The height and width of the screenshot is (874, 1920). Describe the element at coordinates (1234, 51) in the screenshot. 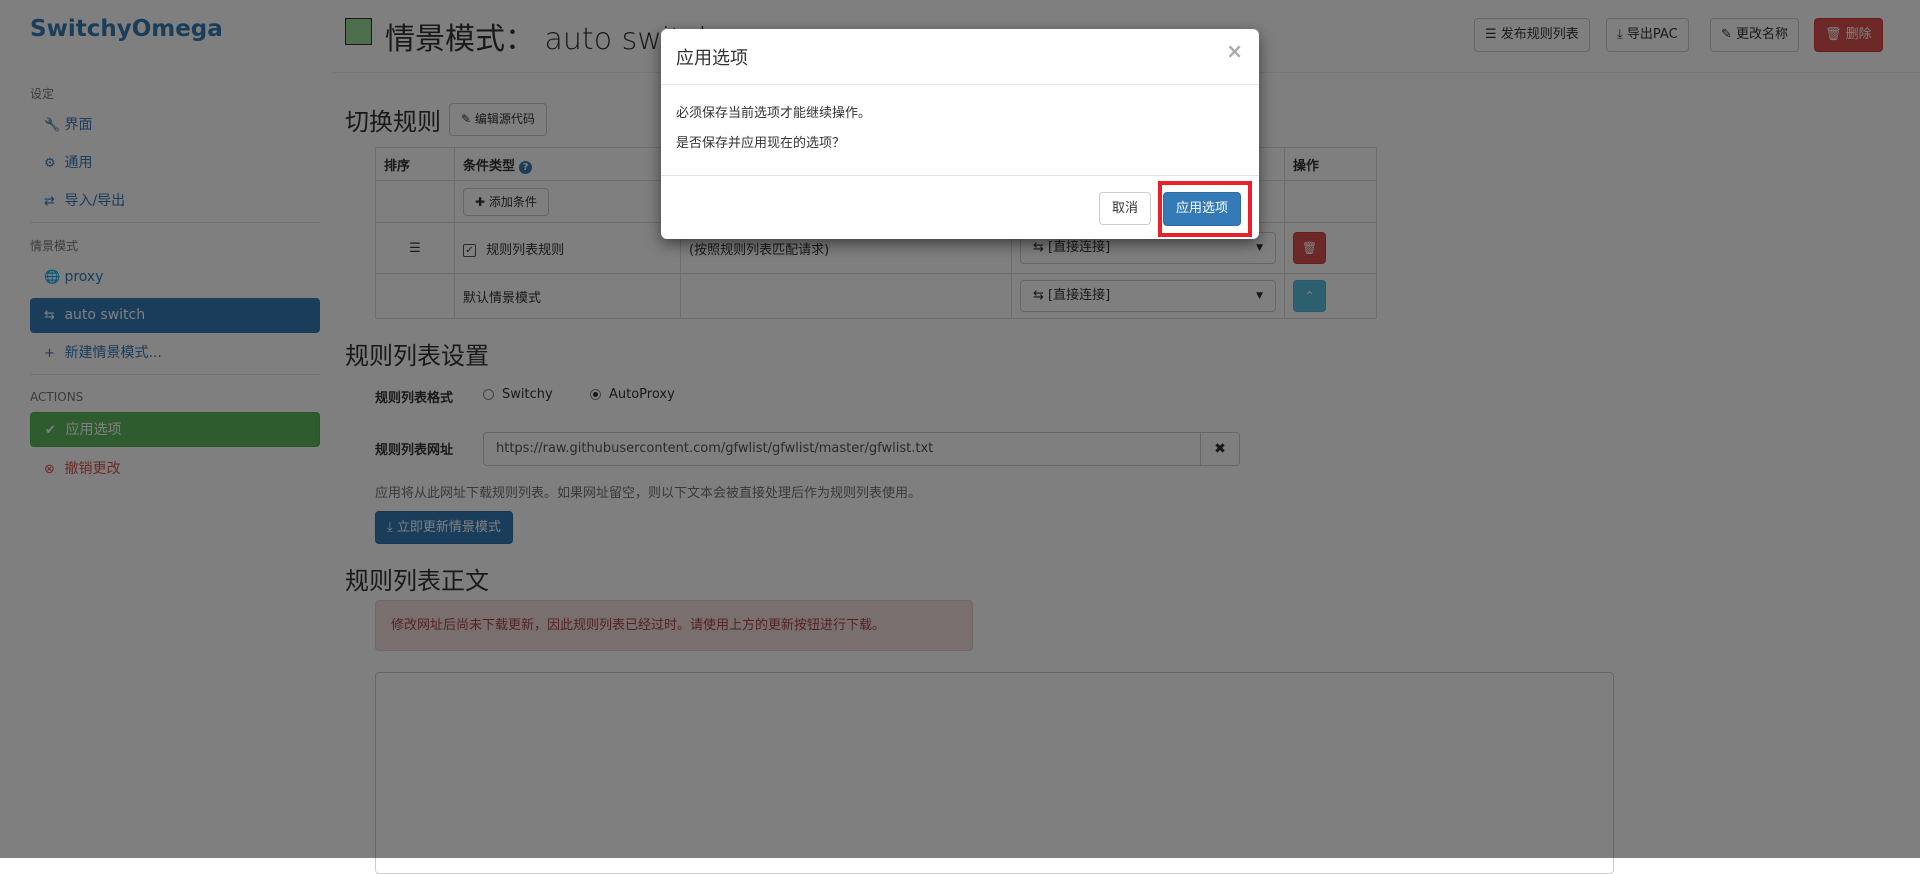

I see `close-icon: ×` at that location.